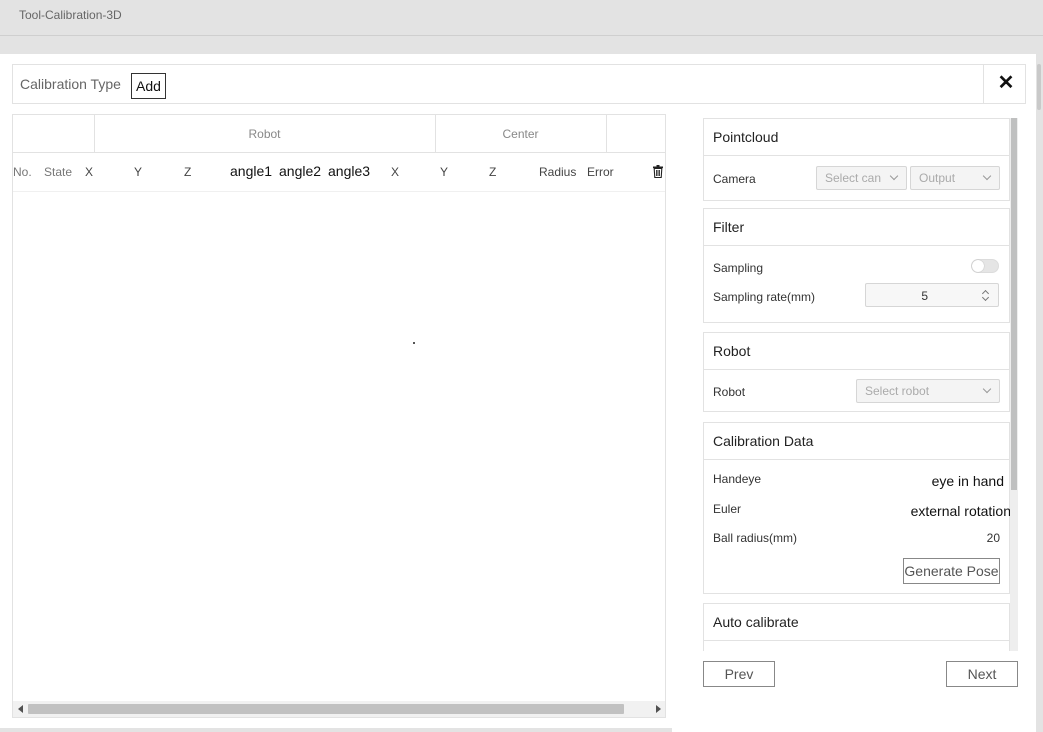 This screenshot has height=732, width=1043. I want to click on robot-select: Select robot, so click(928, 391).